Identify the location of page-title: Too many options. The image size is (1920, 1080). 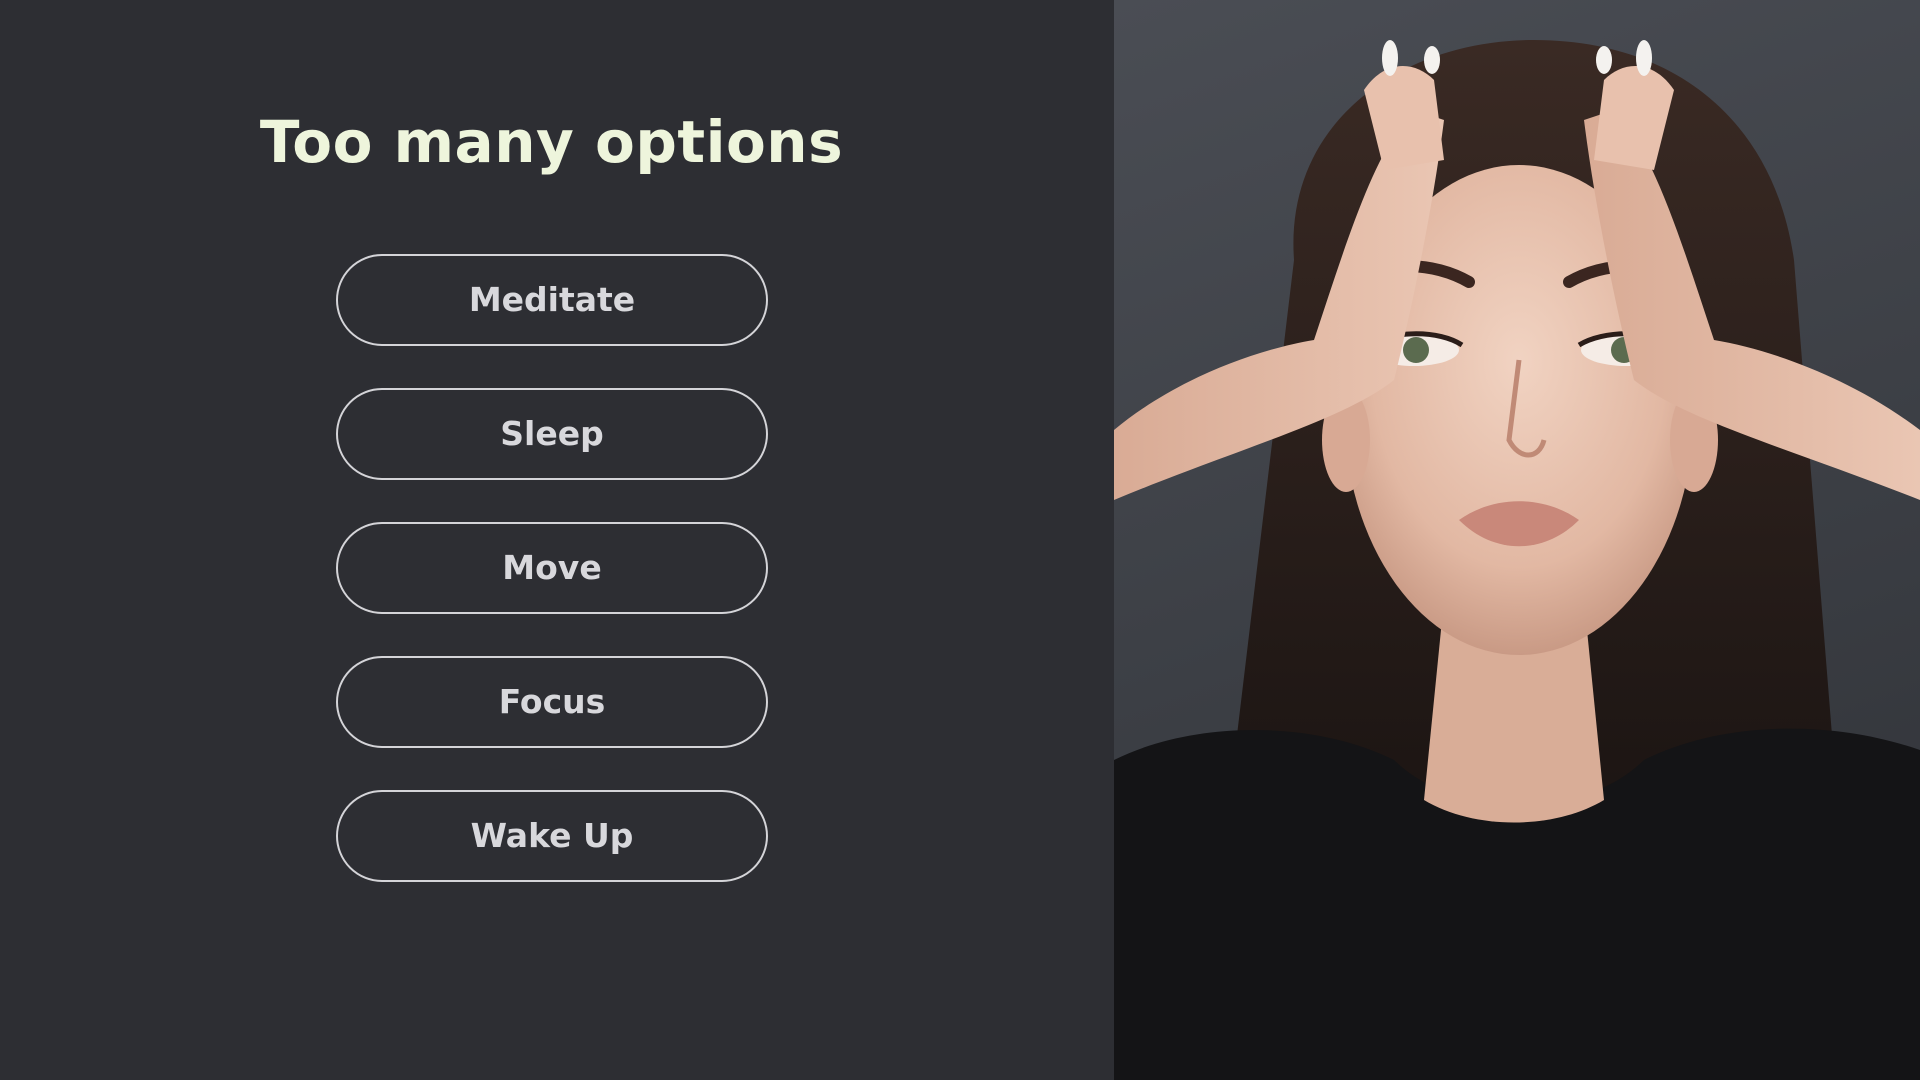
(551, 142).